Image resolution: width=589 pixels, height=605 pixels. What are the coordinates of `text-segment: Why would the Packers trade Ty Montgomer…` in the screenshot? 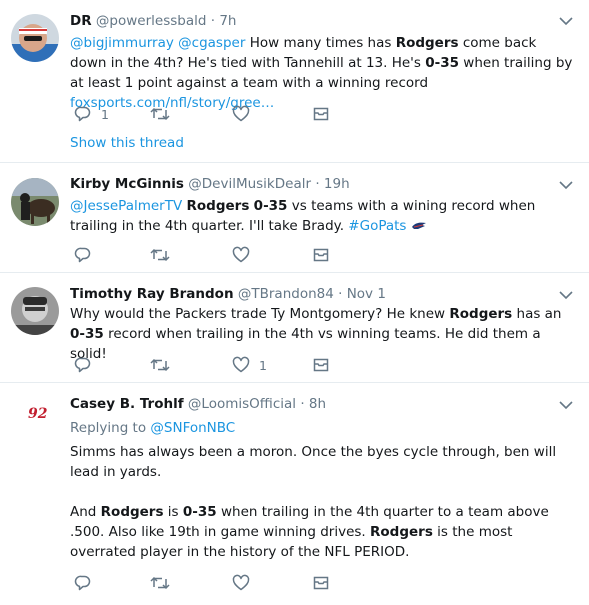 It's located at (260, 314).